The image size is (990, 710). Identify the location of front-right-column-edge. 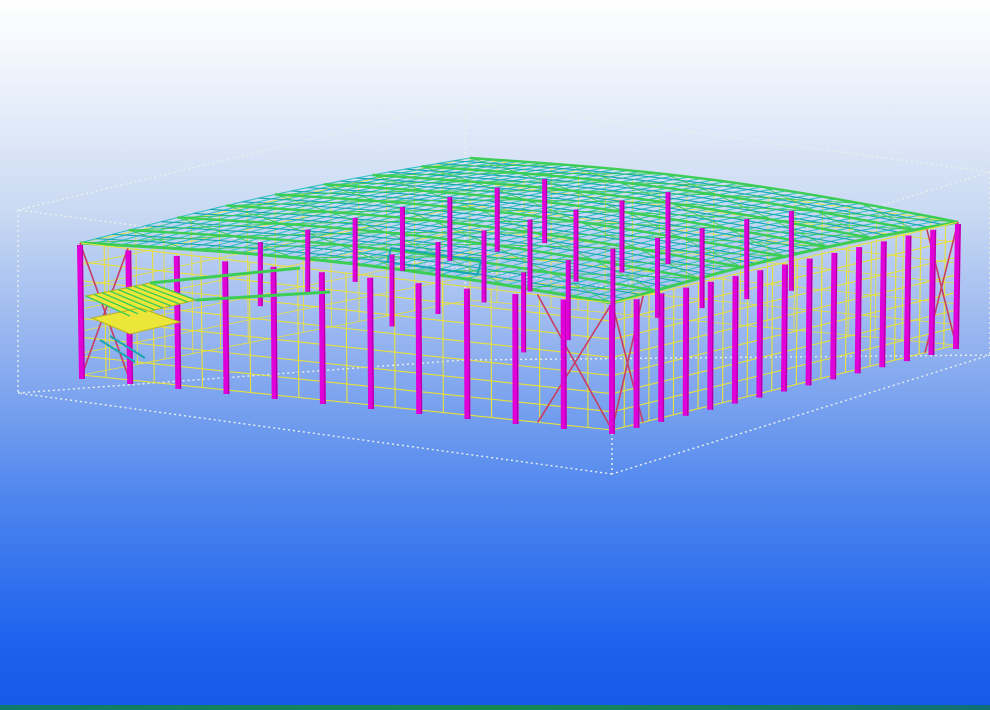
(712, 345).